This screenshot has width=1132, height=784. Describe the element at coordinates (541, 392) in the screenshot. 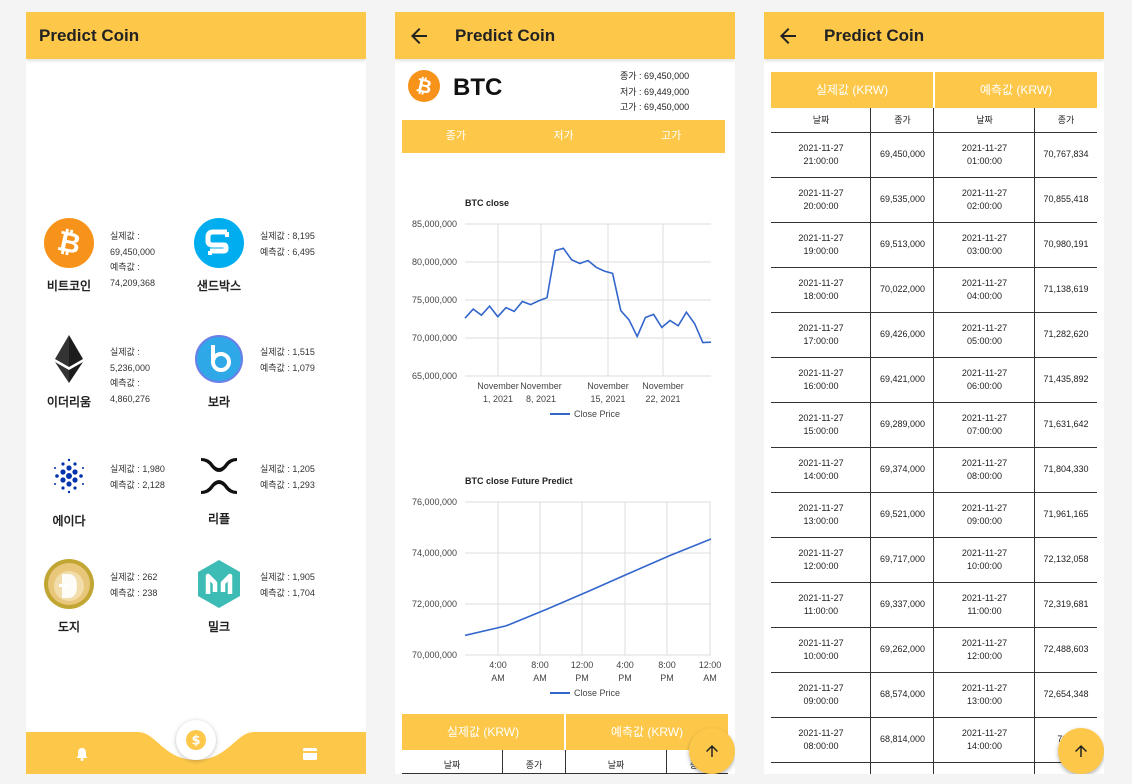

I see `x-tick-label: November 8, 2021` at that location.